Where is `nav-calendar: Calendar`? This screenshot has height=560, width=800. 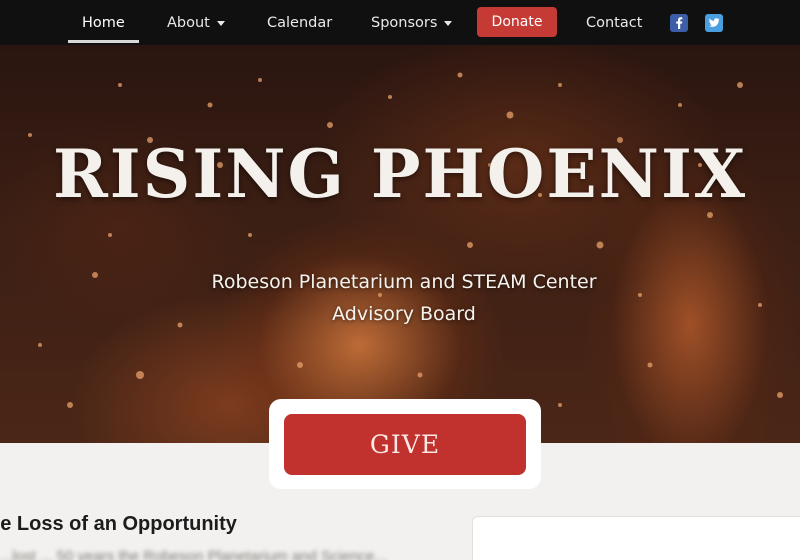 nav-calendar: Calendar is located at coordinates (299, 22).